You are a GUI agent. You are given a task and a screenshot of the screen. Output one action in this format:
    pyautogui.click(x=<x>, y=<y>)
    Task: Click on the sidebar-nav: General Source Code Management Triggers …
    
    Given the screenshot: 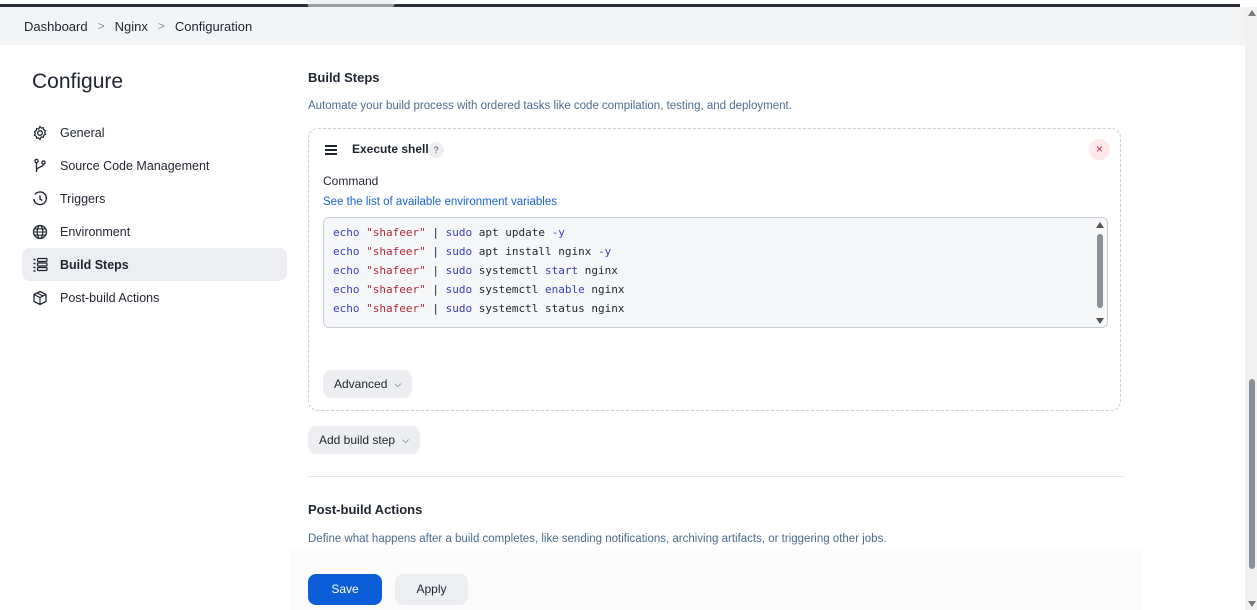 What is the action you would take?
    pyautogui.click(x=154, y=215)
    